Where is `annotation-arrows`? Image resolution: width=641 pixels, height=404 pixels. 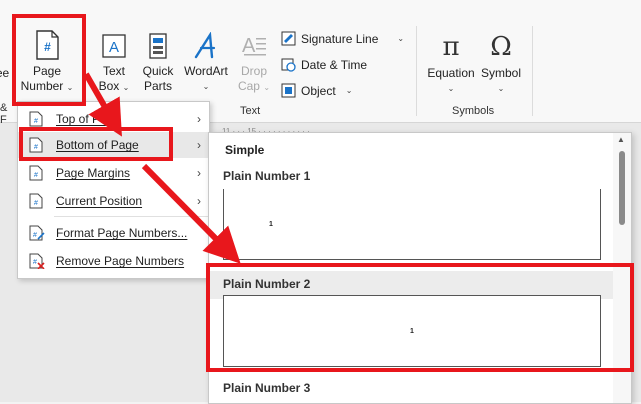
annotation-arrows is located at coordinates (162, 168).